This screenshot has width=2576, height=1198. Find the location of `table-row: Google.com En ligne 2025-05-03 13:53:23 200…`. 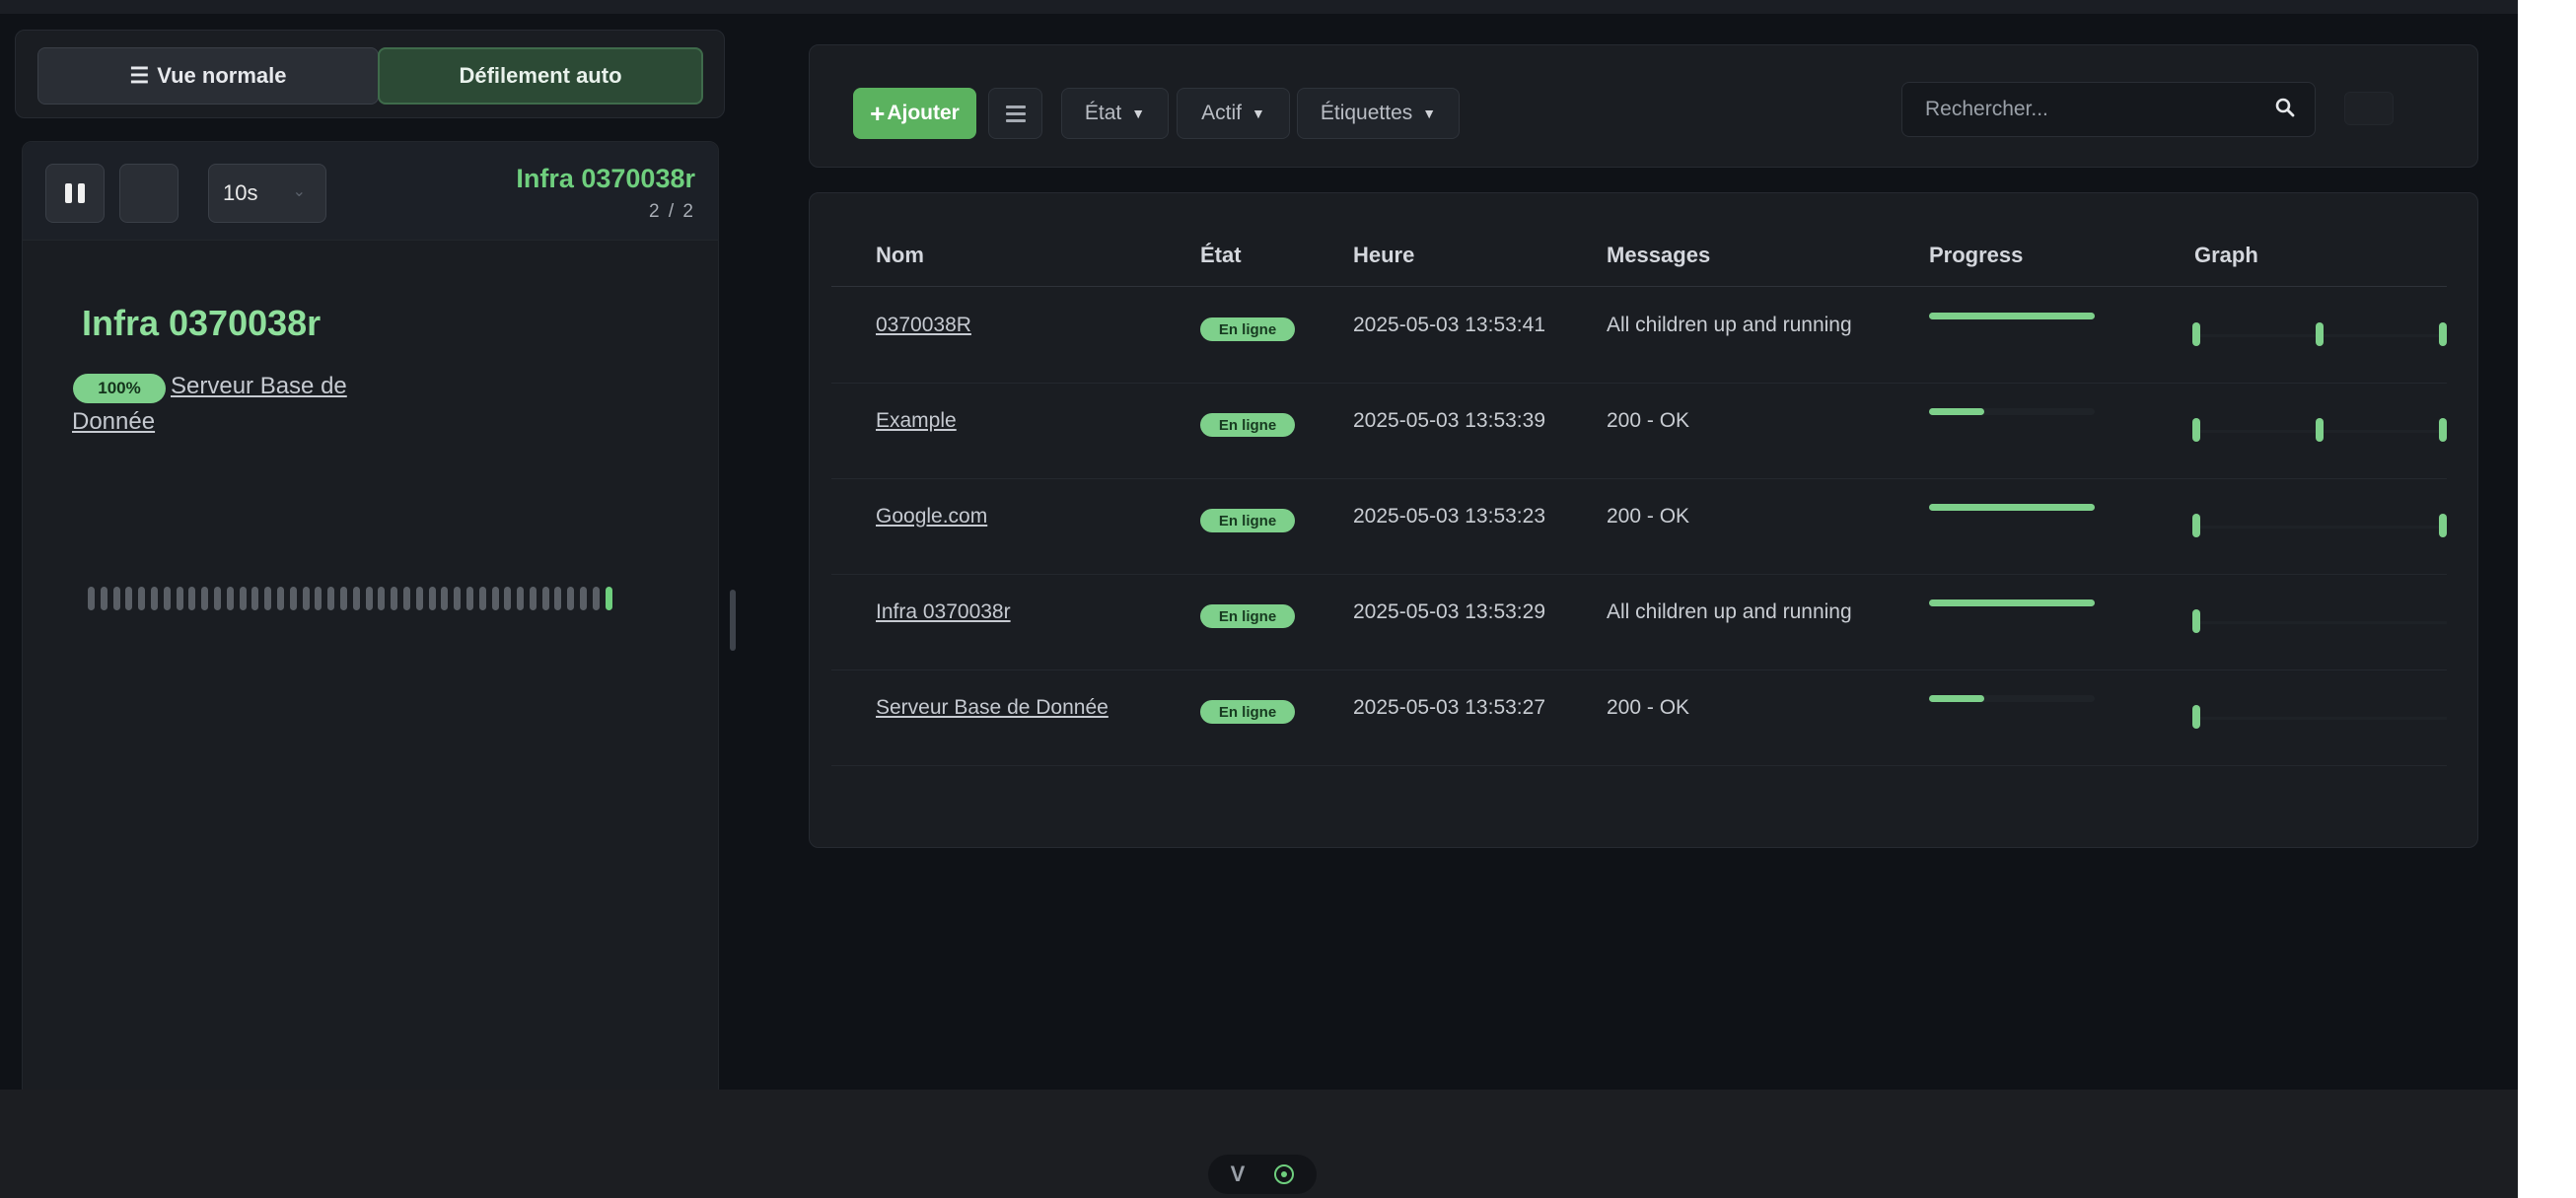

table-row: Google.com En ligne 2025-05-03 13:53:23 200… is located at coordinates (1639, 527).